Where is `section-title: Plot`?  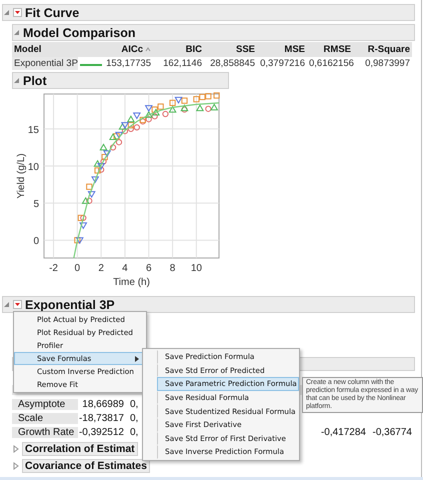
section-title: Plot is located at coordinates (35, 81).